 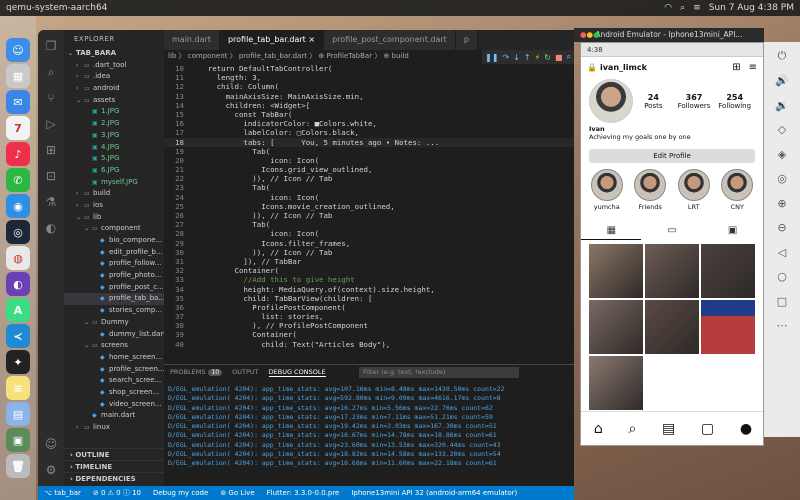 What do you see at coordinates (180, 493) in the screenshot?
I see `status-item: Debug my code` at bounding box center [180, 493].